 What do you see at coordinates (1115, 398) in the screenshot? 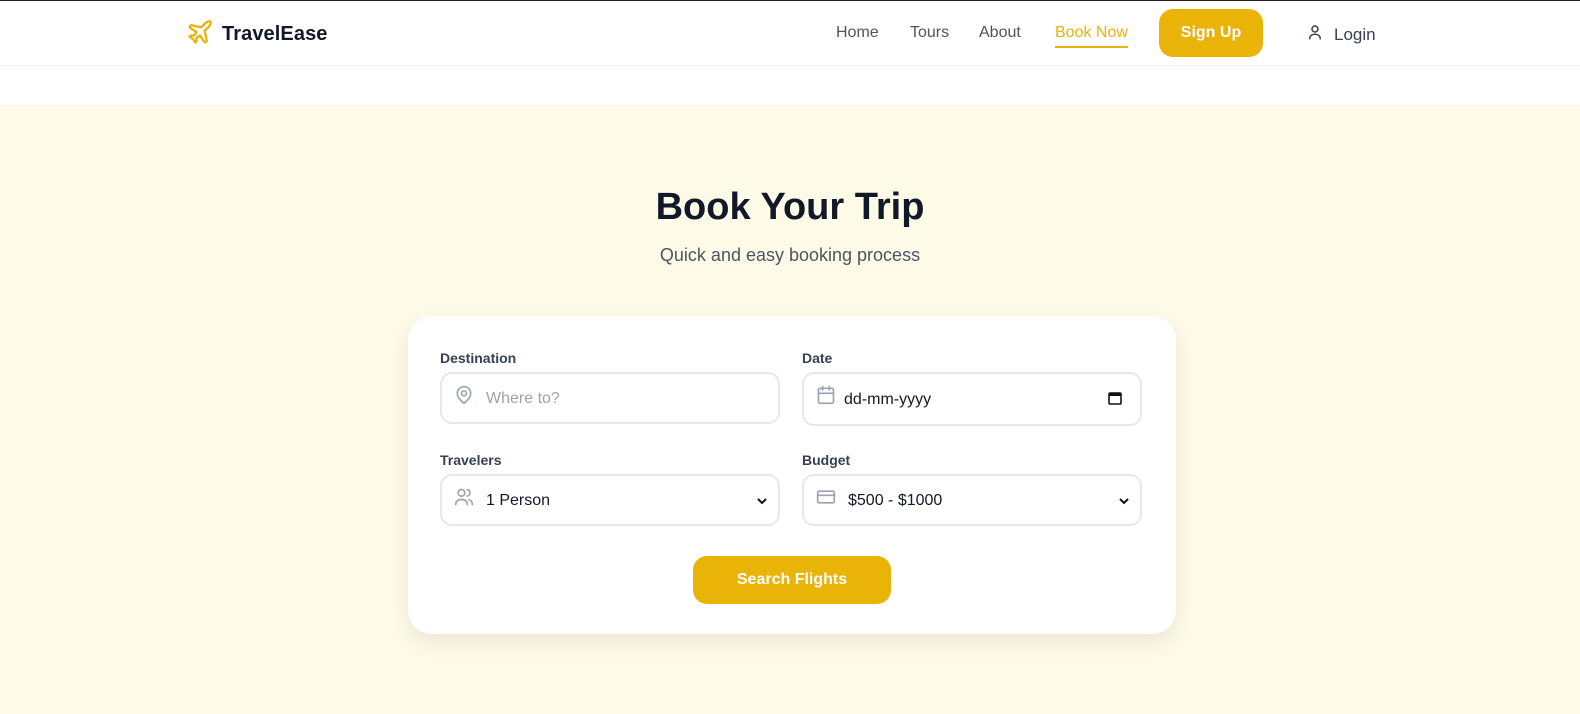
I see `date-picker-icon` at bounding box center [1115, 398].